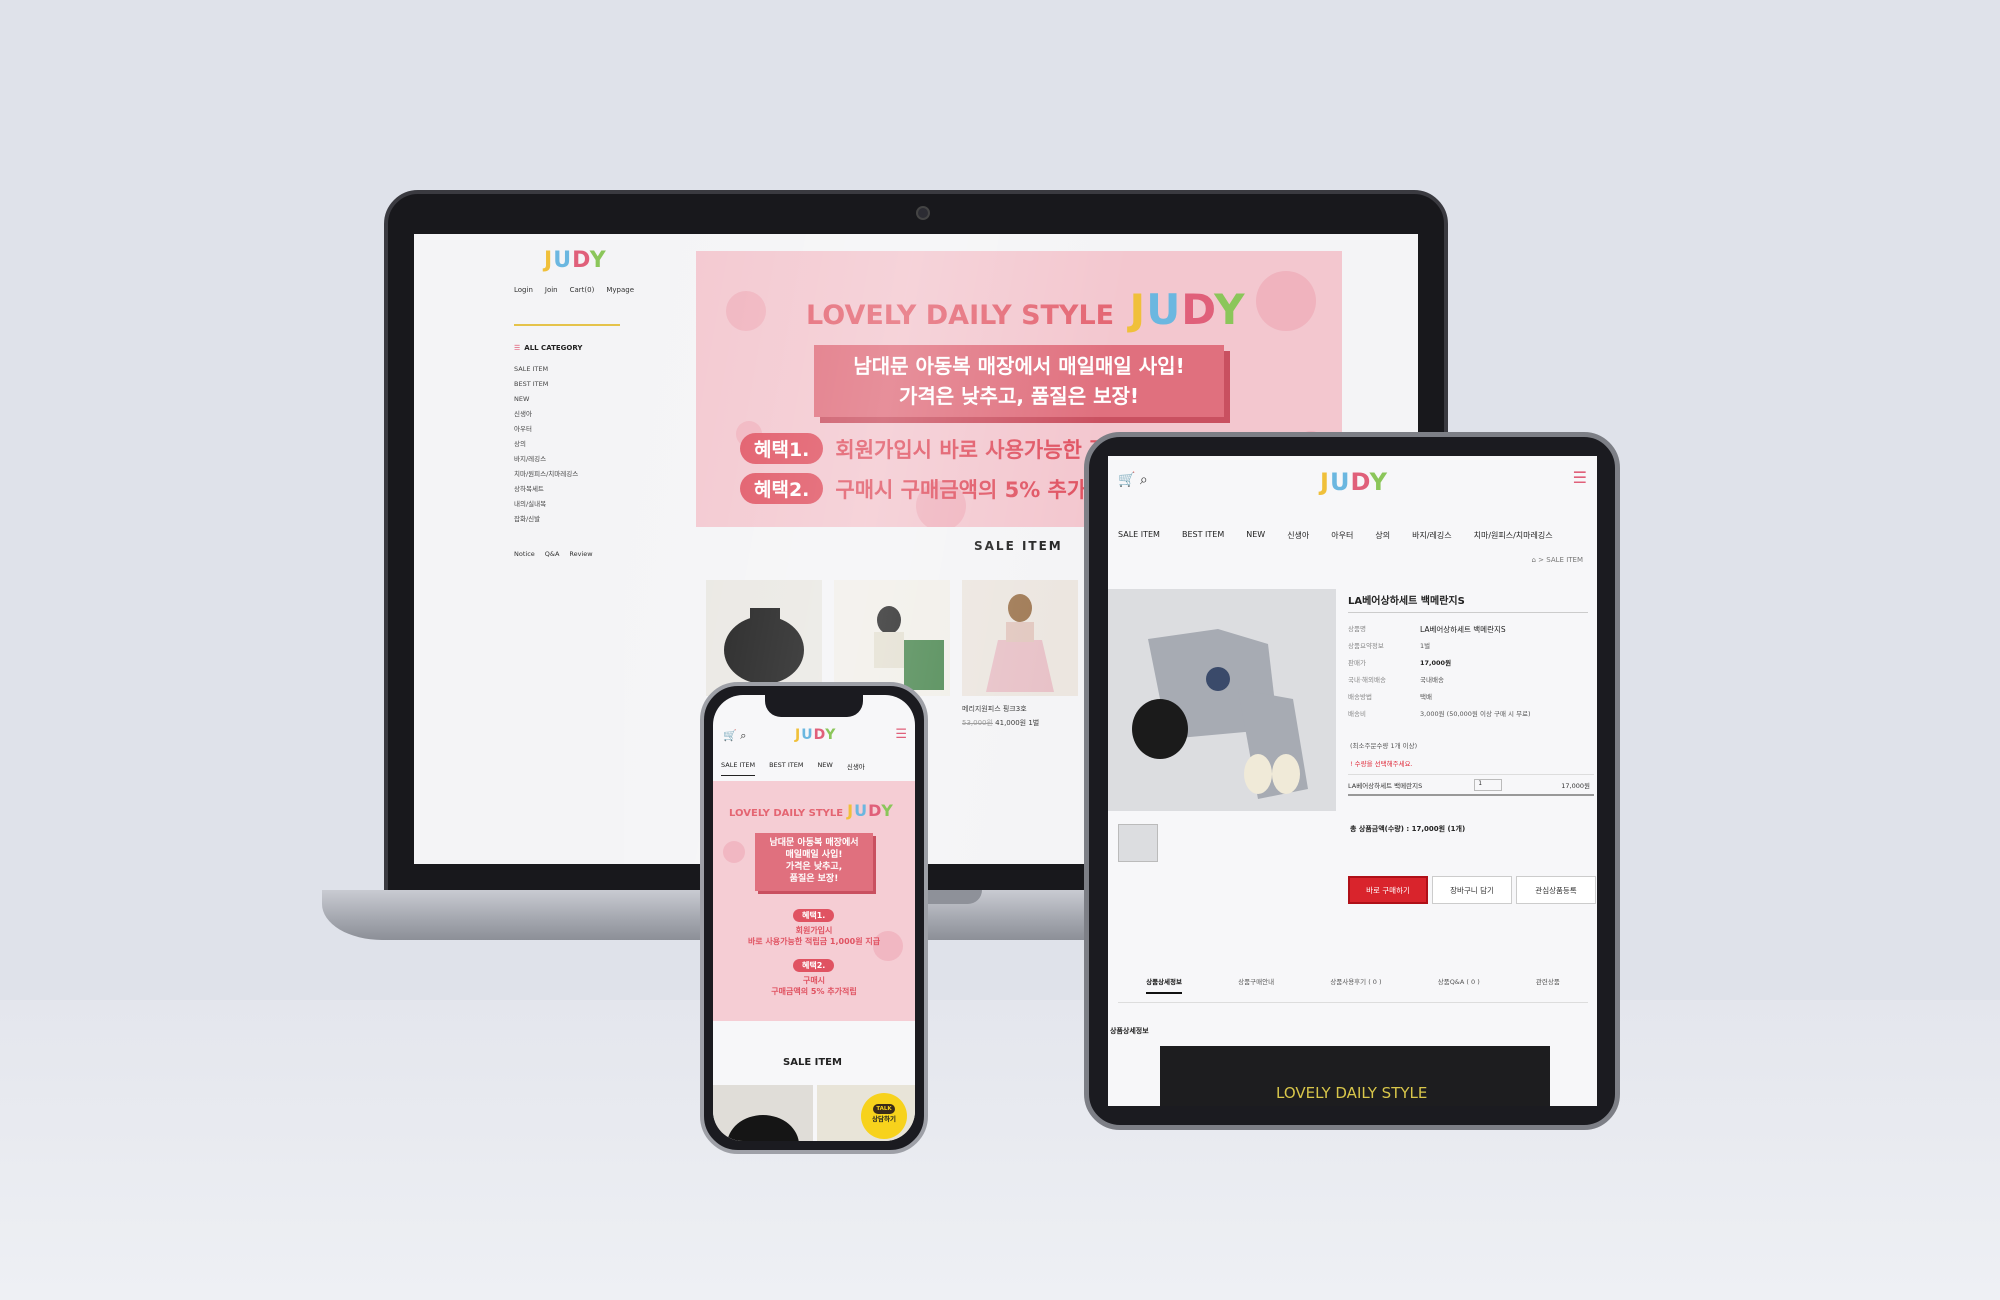  What do you see at coordinates (546, 504) in the screenshot?
I see `category-item: 내의/실내복` at bounding box center [546, 504].